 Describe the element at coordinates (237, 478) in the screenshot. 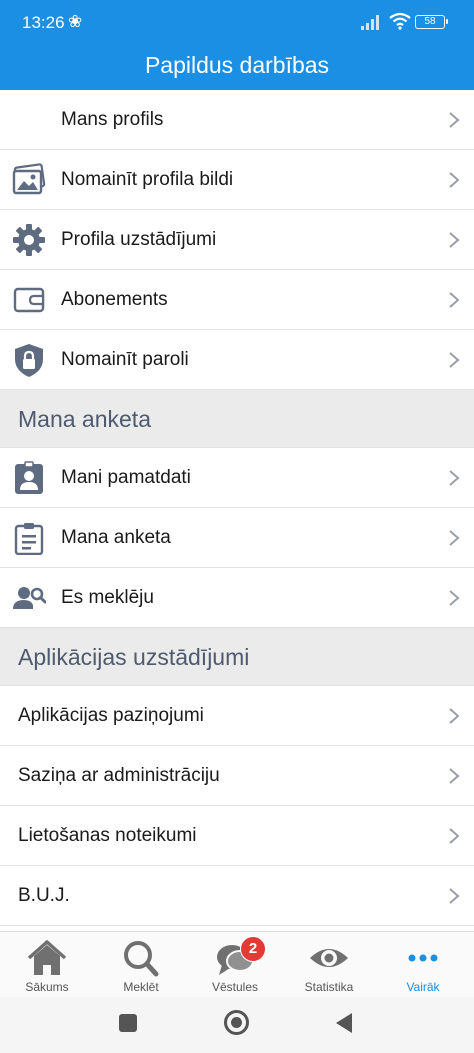

I see `menu-item-basic-data: Mani pamatdati` at that location.